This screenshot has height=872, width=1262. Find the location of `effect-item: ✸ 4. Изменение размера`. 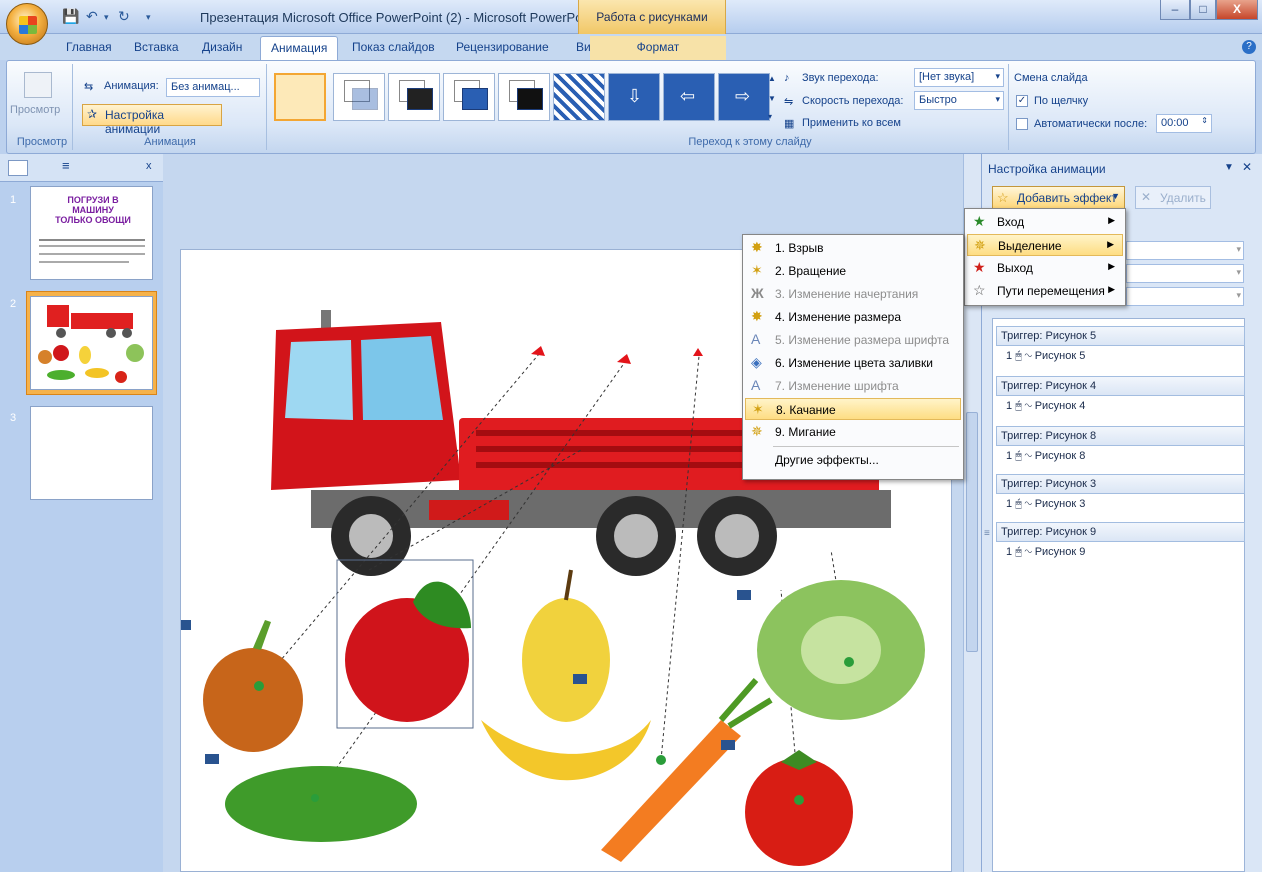

effect-item: ✸ 4. Изменение размера is located at coordinates (853, 317).